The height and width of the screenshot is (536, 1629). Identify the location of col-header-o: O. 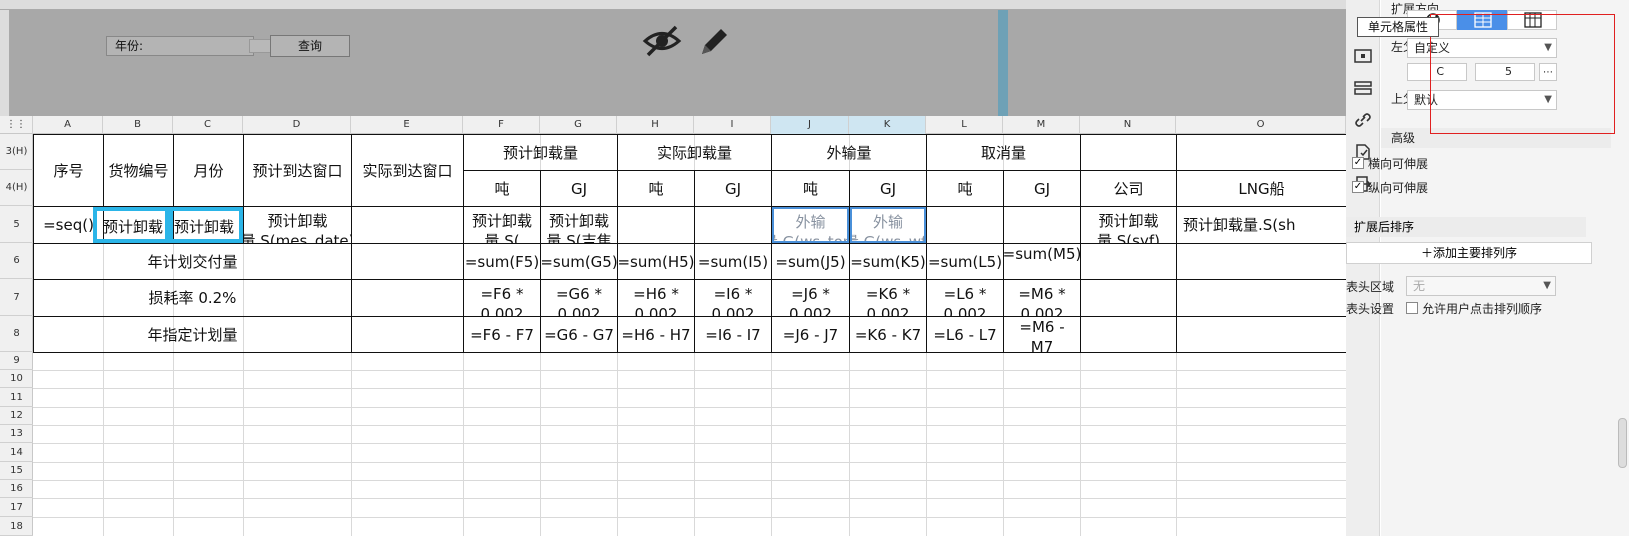
(1261, 125).